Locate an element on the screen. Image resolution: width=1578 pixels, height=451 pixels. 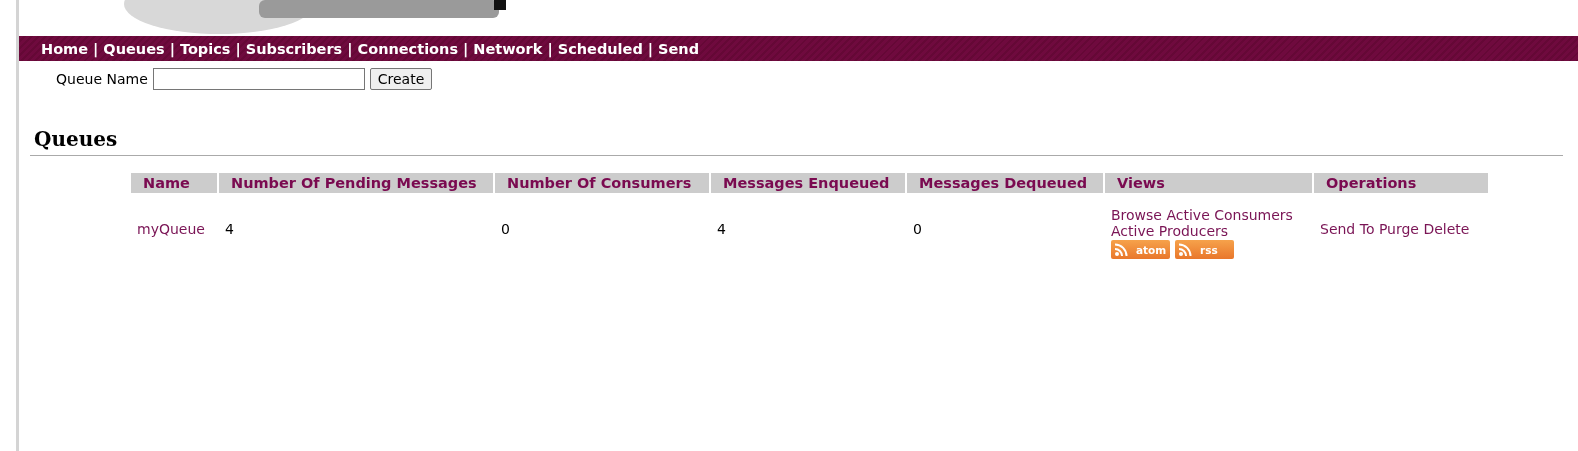
nav-link: Connections is located at coordinates (408, 48).